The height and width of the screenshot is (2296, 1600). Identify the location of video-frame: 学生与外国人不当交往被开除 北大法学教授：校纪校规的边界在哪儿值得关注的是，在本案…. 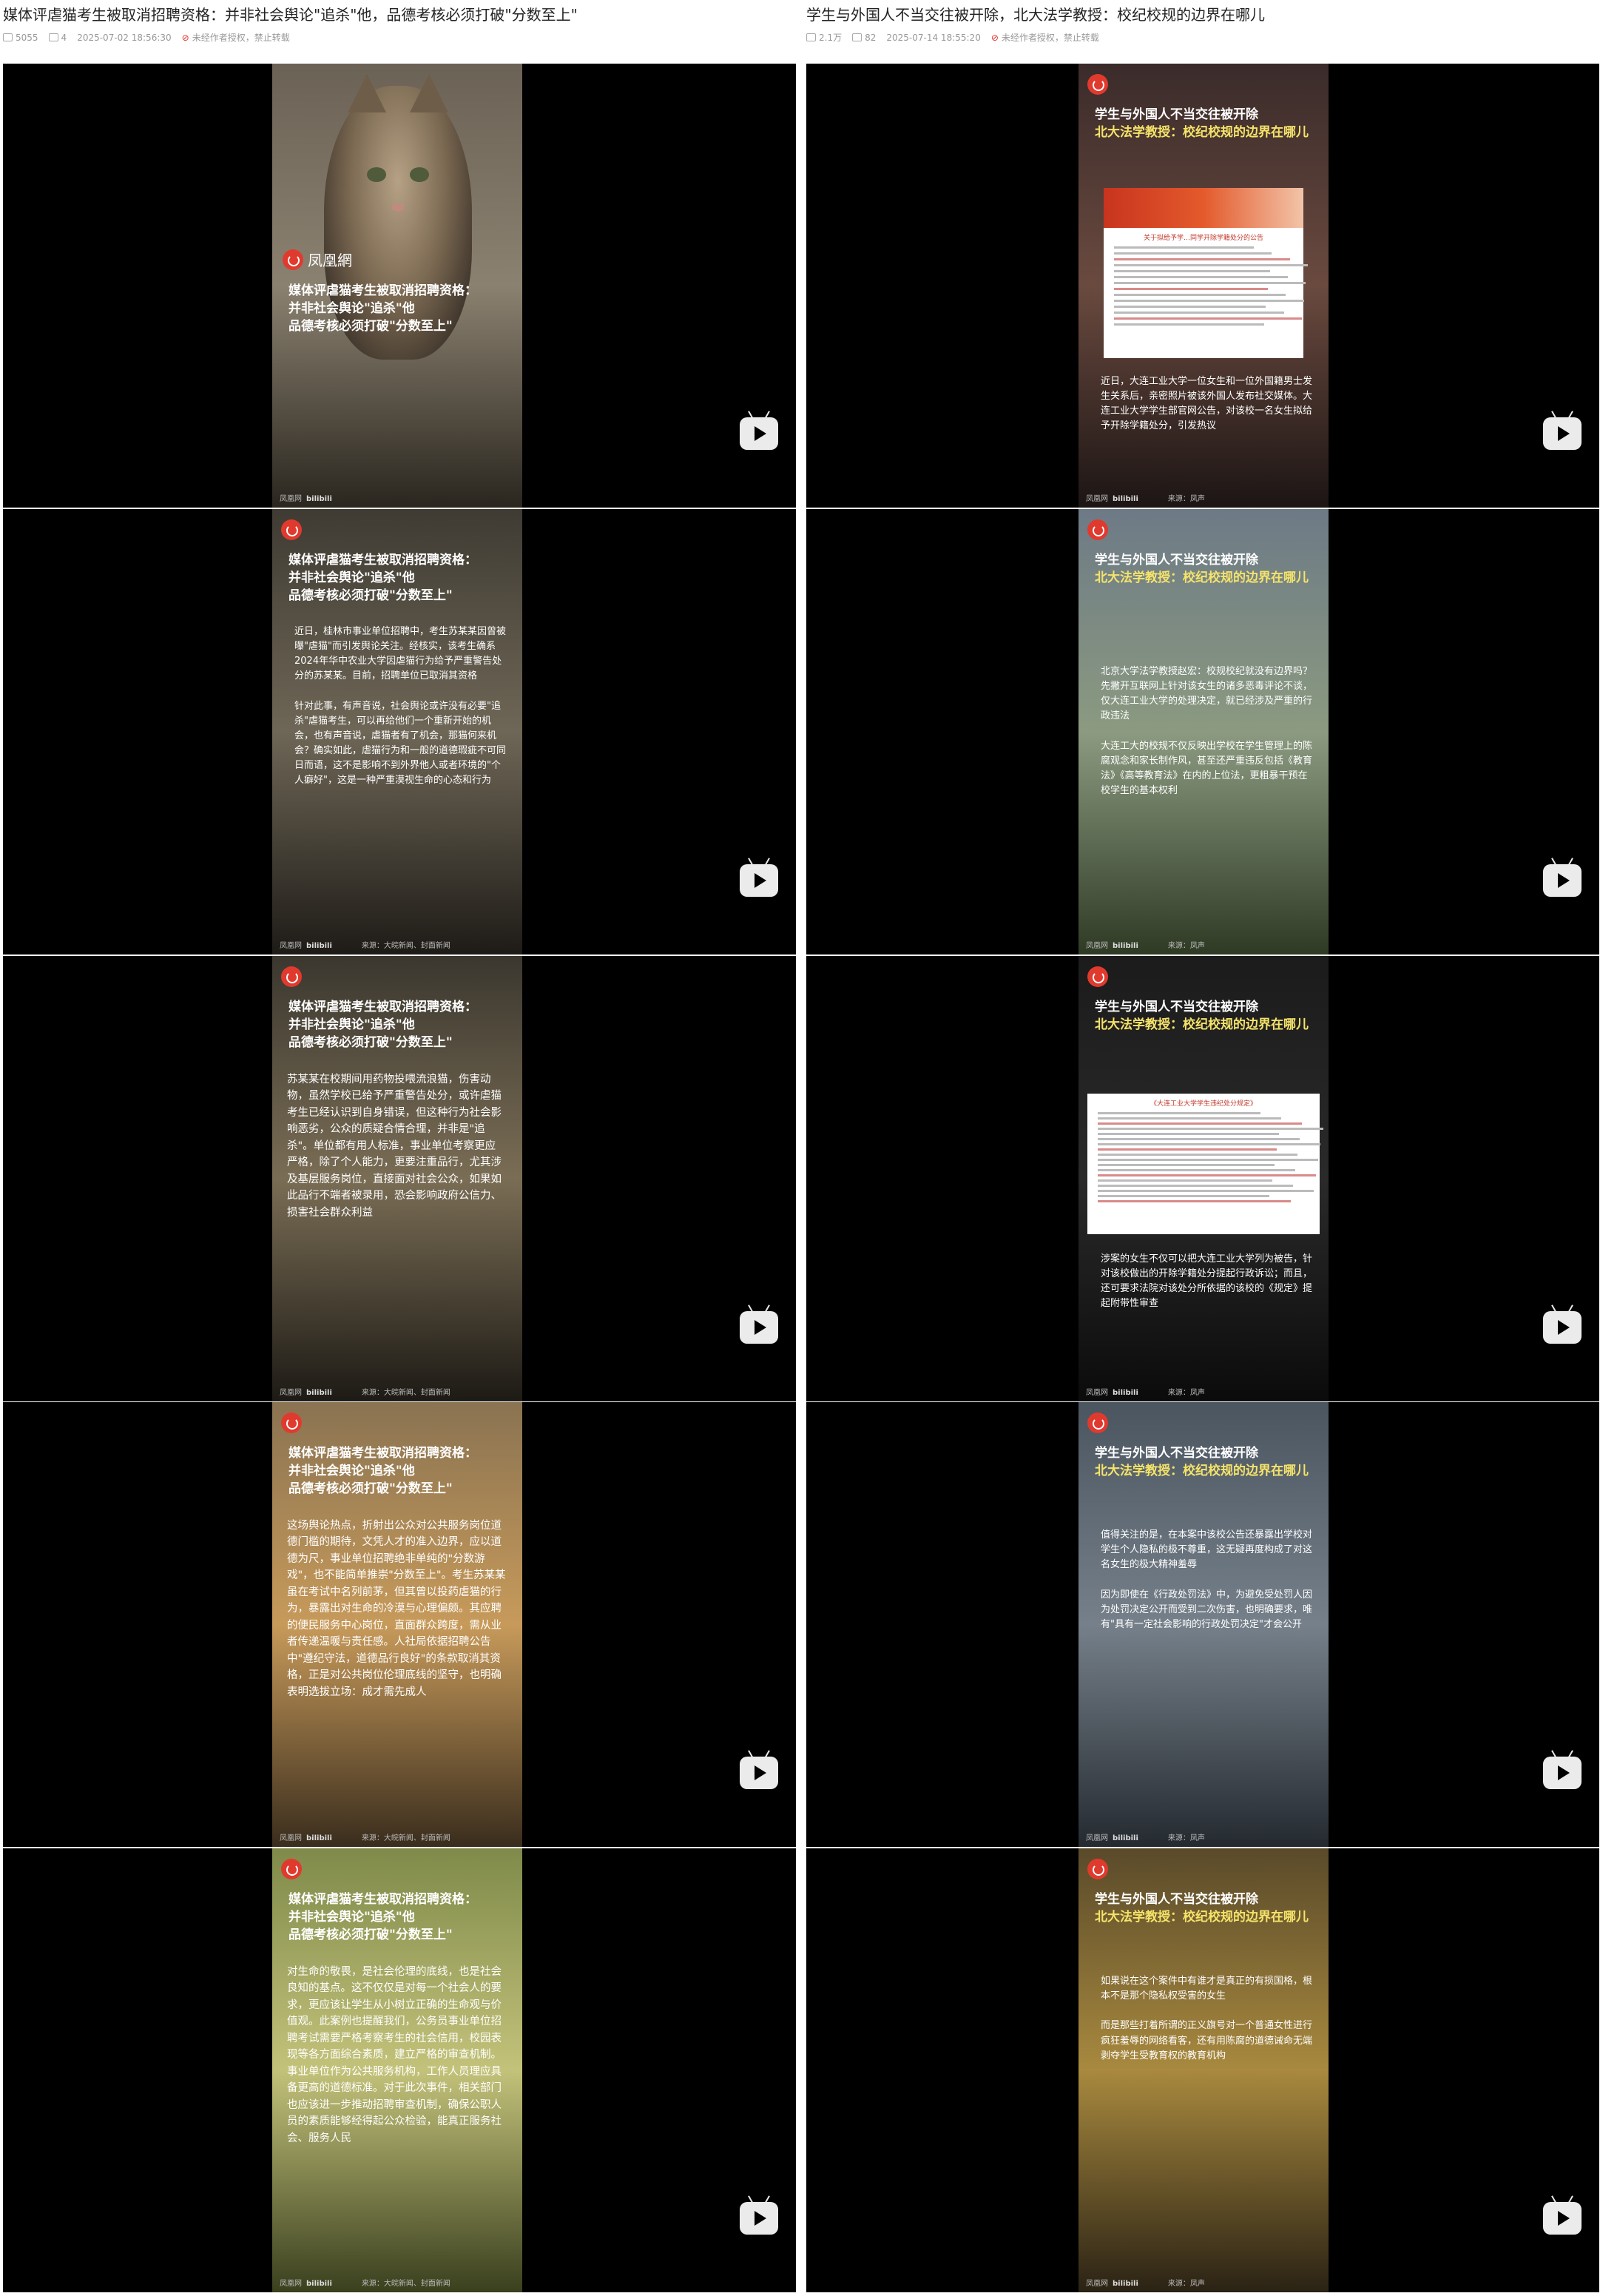
(1202, 1624).